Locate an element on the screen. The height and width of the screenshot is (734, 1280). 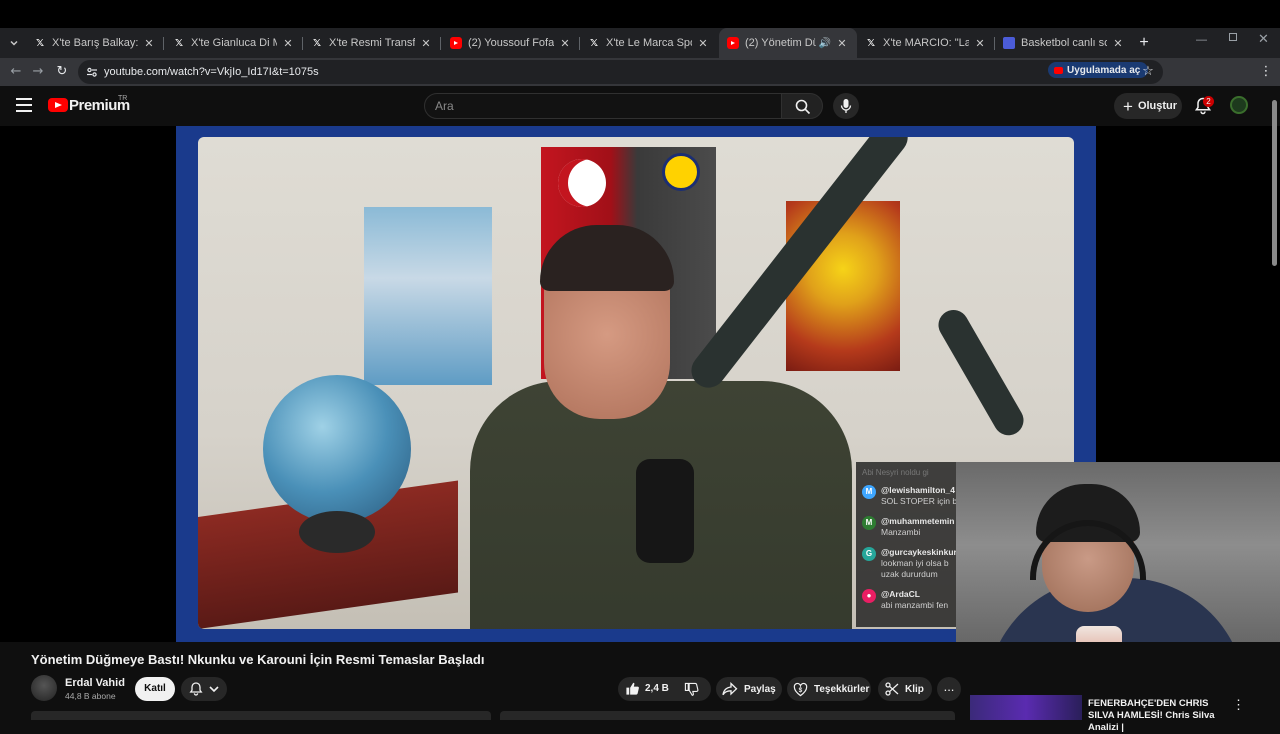
basketball-site-icon is located at coordinates (1009, 43).